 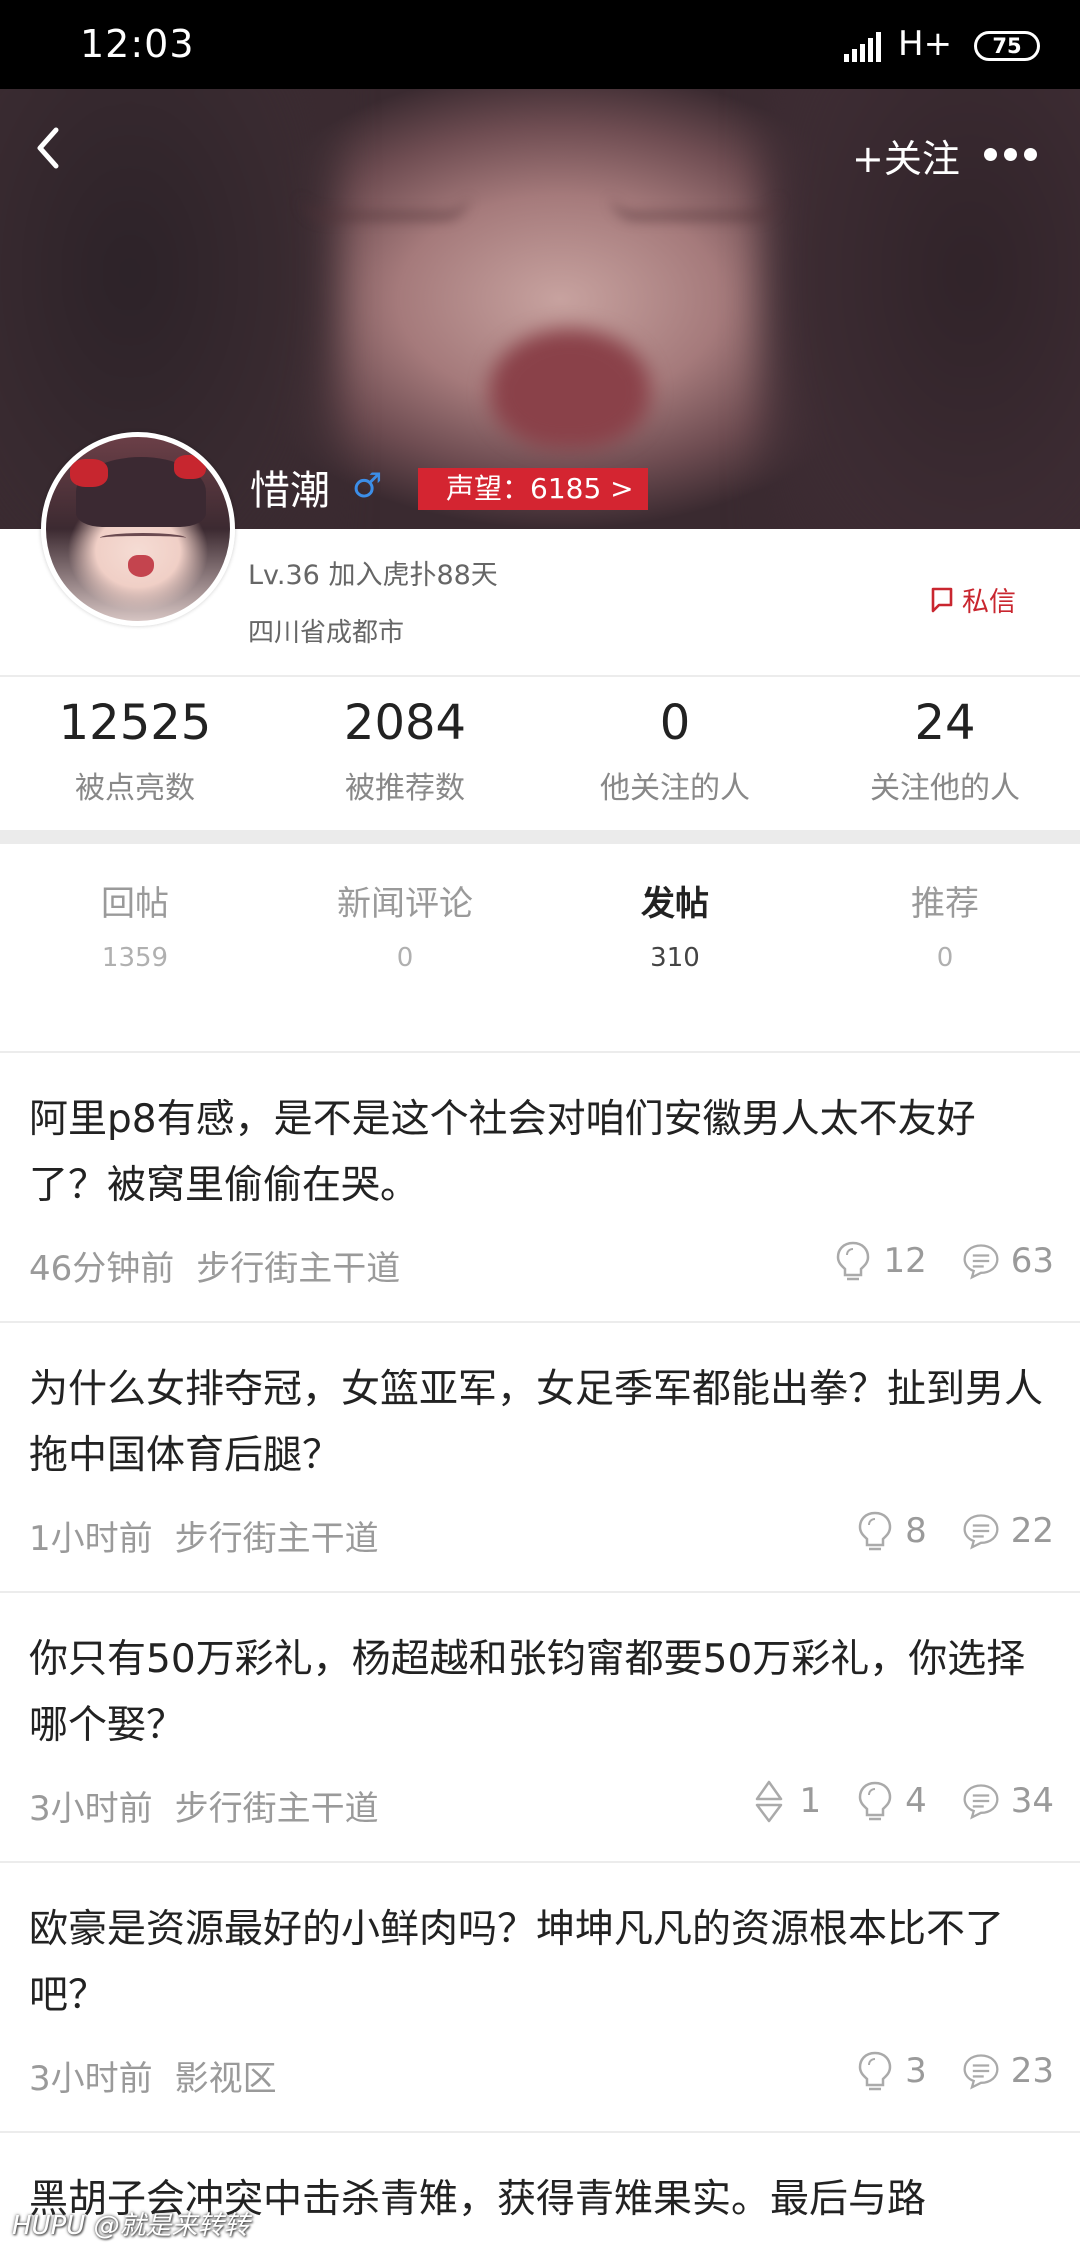 I want to click on post-item: 欧豪是资源最好的小鲜肉吗？坤坤凡凡的资源根本比不了吧？ 3小时前 影视区 3 23, so click(x=540, y=1997).